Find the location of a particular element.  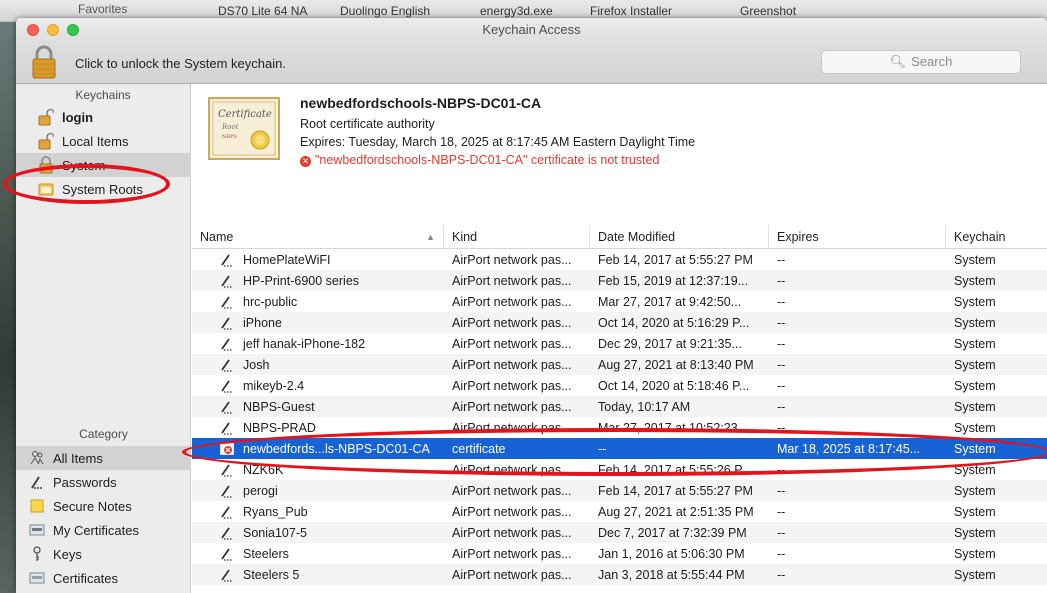

certificate-badge-sub: Root is located at coordinates (230, 127).